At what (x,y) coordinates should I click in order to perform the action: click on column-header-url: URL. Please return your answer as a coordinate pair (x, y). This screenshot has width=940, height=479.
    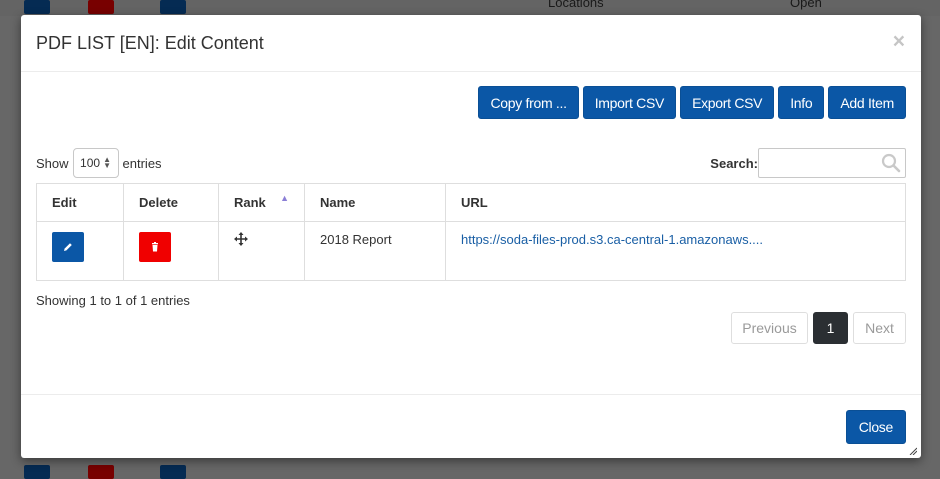
    Looking at the image, I should click on (675, 202).